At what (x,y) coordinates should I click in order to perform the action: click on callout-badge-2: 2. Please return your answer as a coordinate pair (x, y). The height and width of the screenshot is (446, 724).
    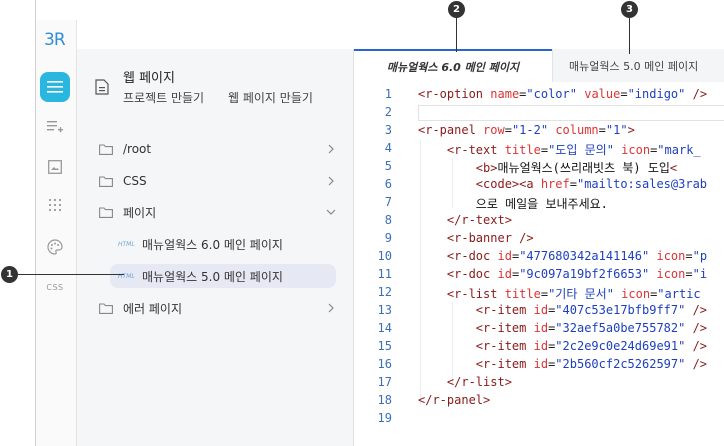
    Looking at the image, I should click on (456, 9).